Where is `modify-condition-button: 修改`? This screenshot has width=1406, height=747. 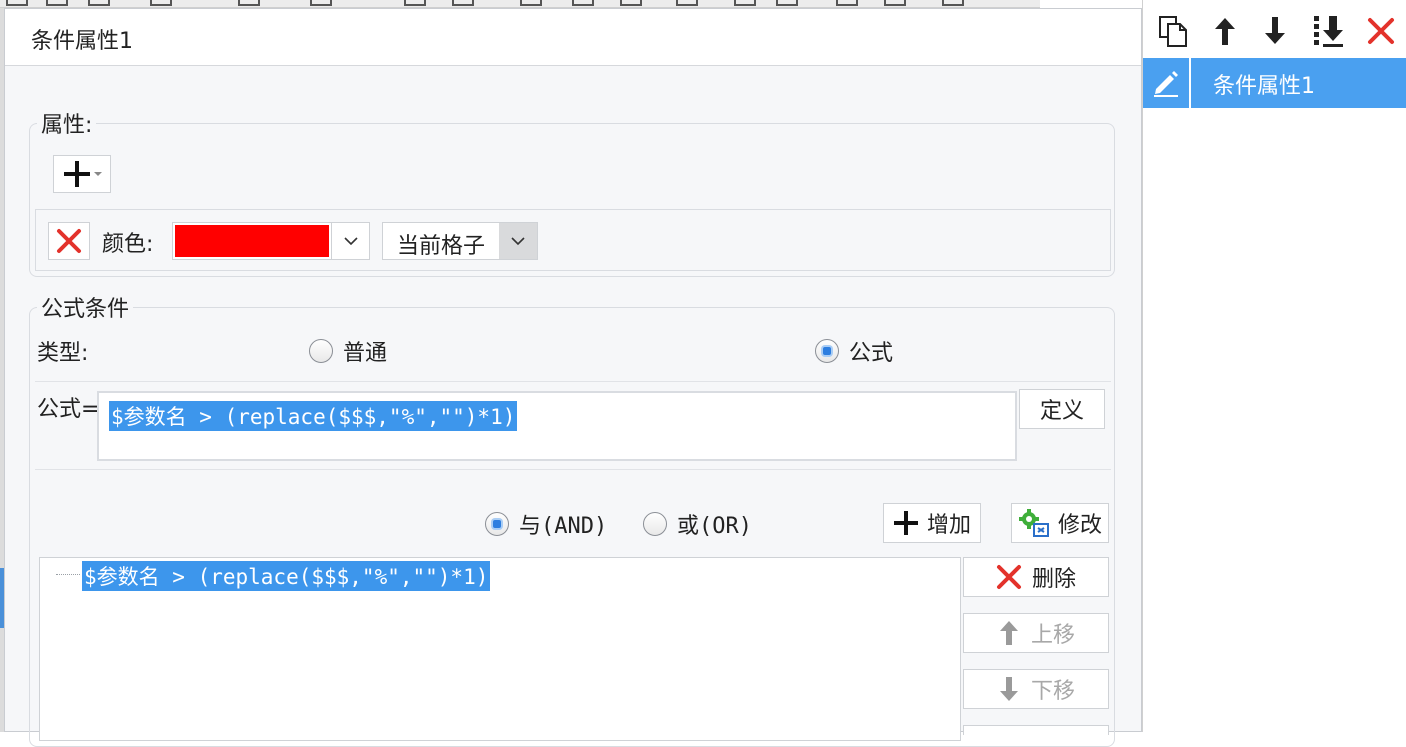 modify-condition-button: 修改 is located at coordinates (1060, 523).